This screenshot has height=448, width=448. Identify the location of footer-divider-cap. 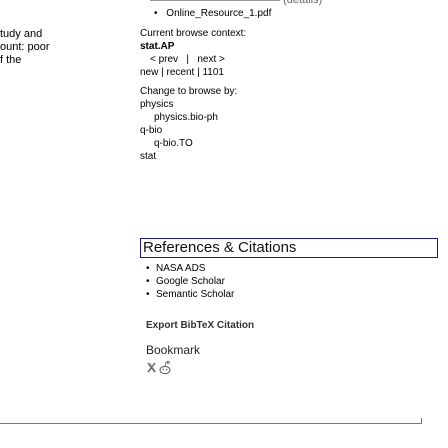
(421, 421).